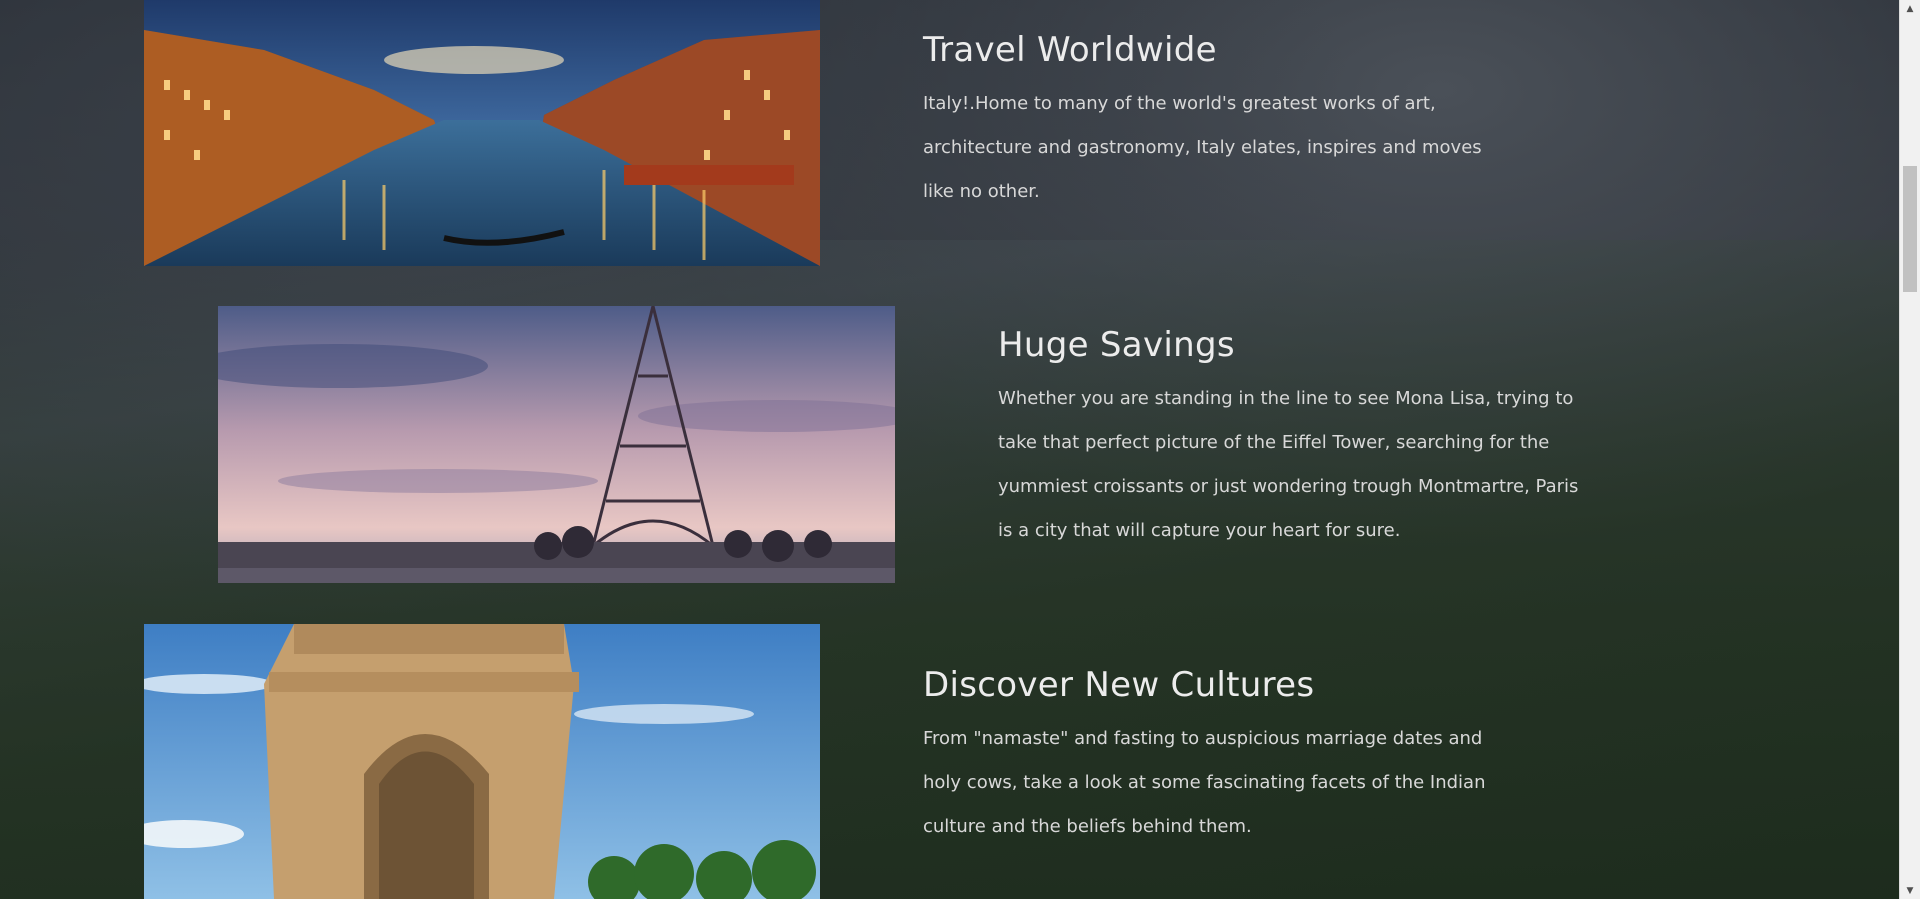  What do you see at coordinates (1116, 345) in the screenshot?
I see `feature-heading: Huge Savings` at bounding box center [1116, 345].